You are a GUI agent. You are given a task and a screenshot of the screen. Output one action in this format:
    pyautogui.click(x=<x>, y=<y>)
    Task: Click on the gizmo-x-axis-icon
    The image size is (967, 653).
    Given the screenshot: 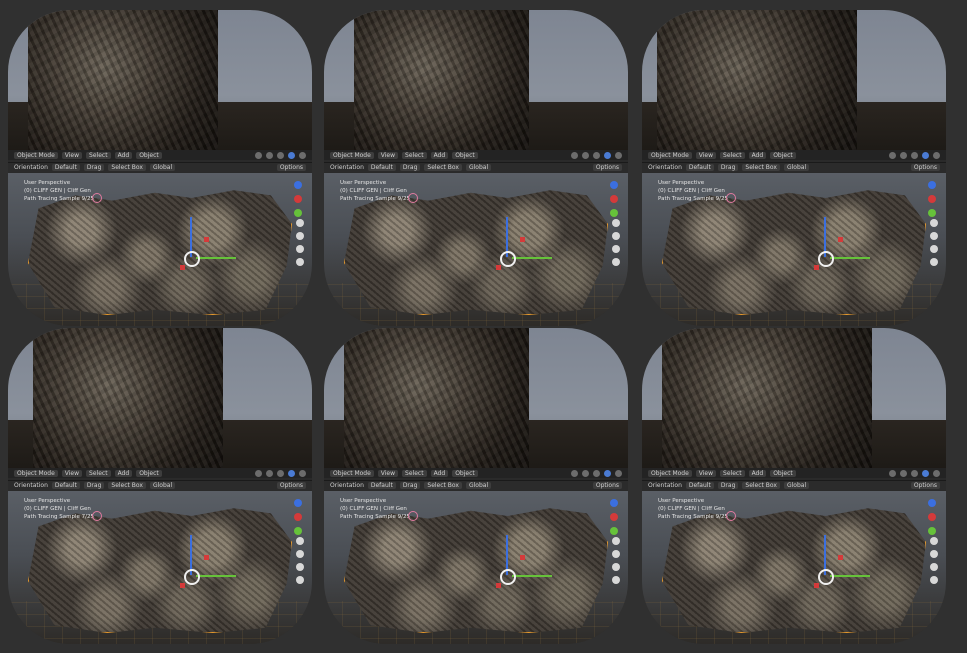 What is the action you would take?
    pyautogui.click(x=298, y=199)
    